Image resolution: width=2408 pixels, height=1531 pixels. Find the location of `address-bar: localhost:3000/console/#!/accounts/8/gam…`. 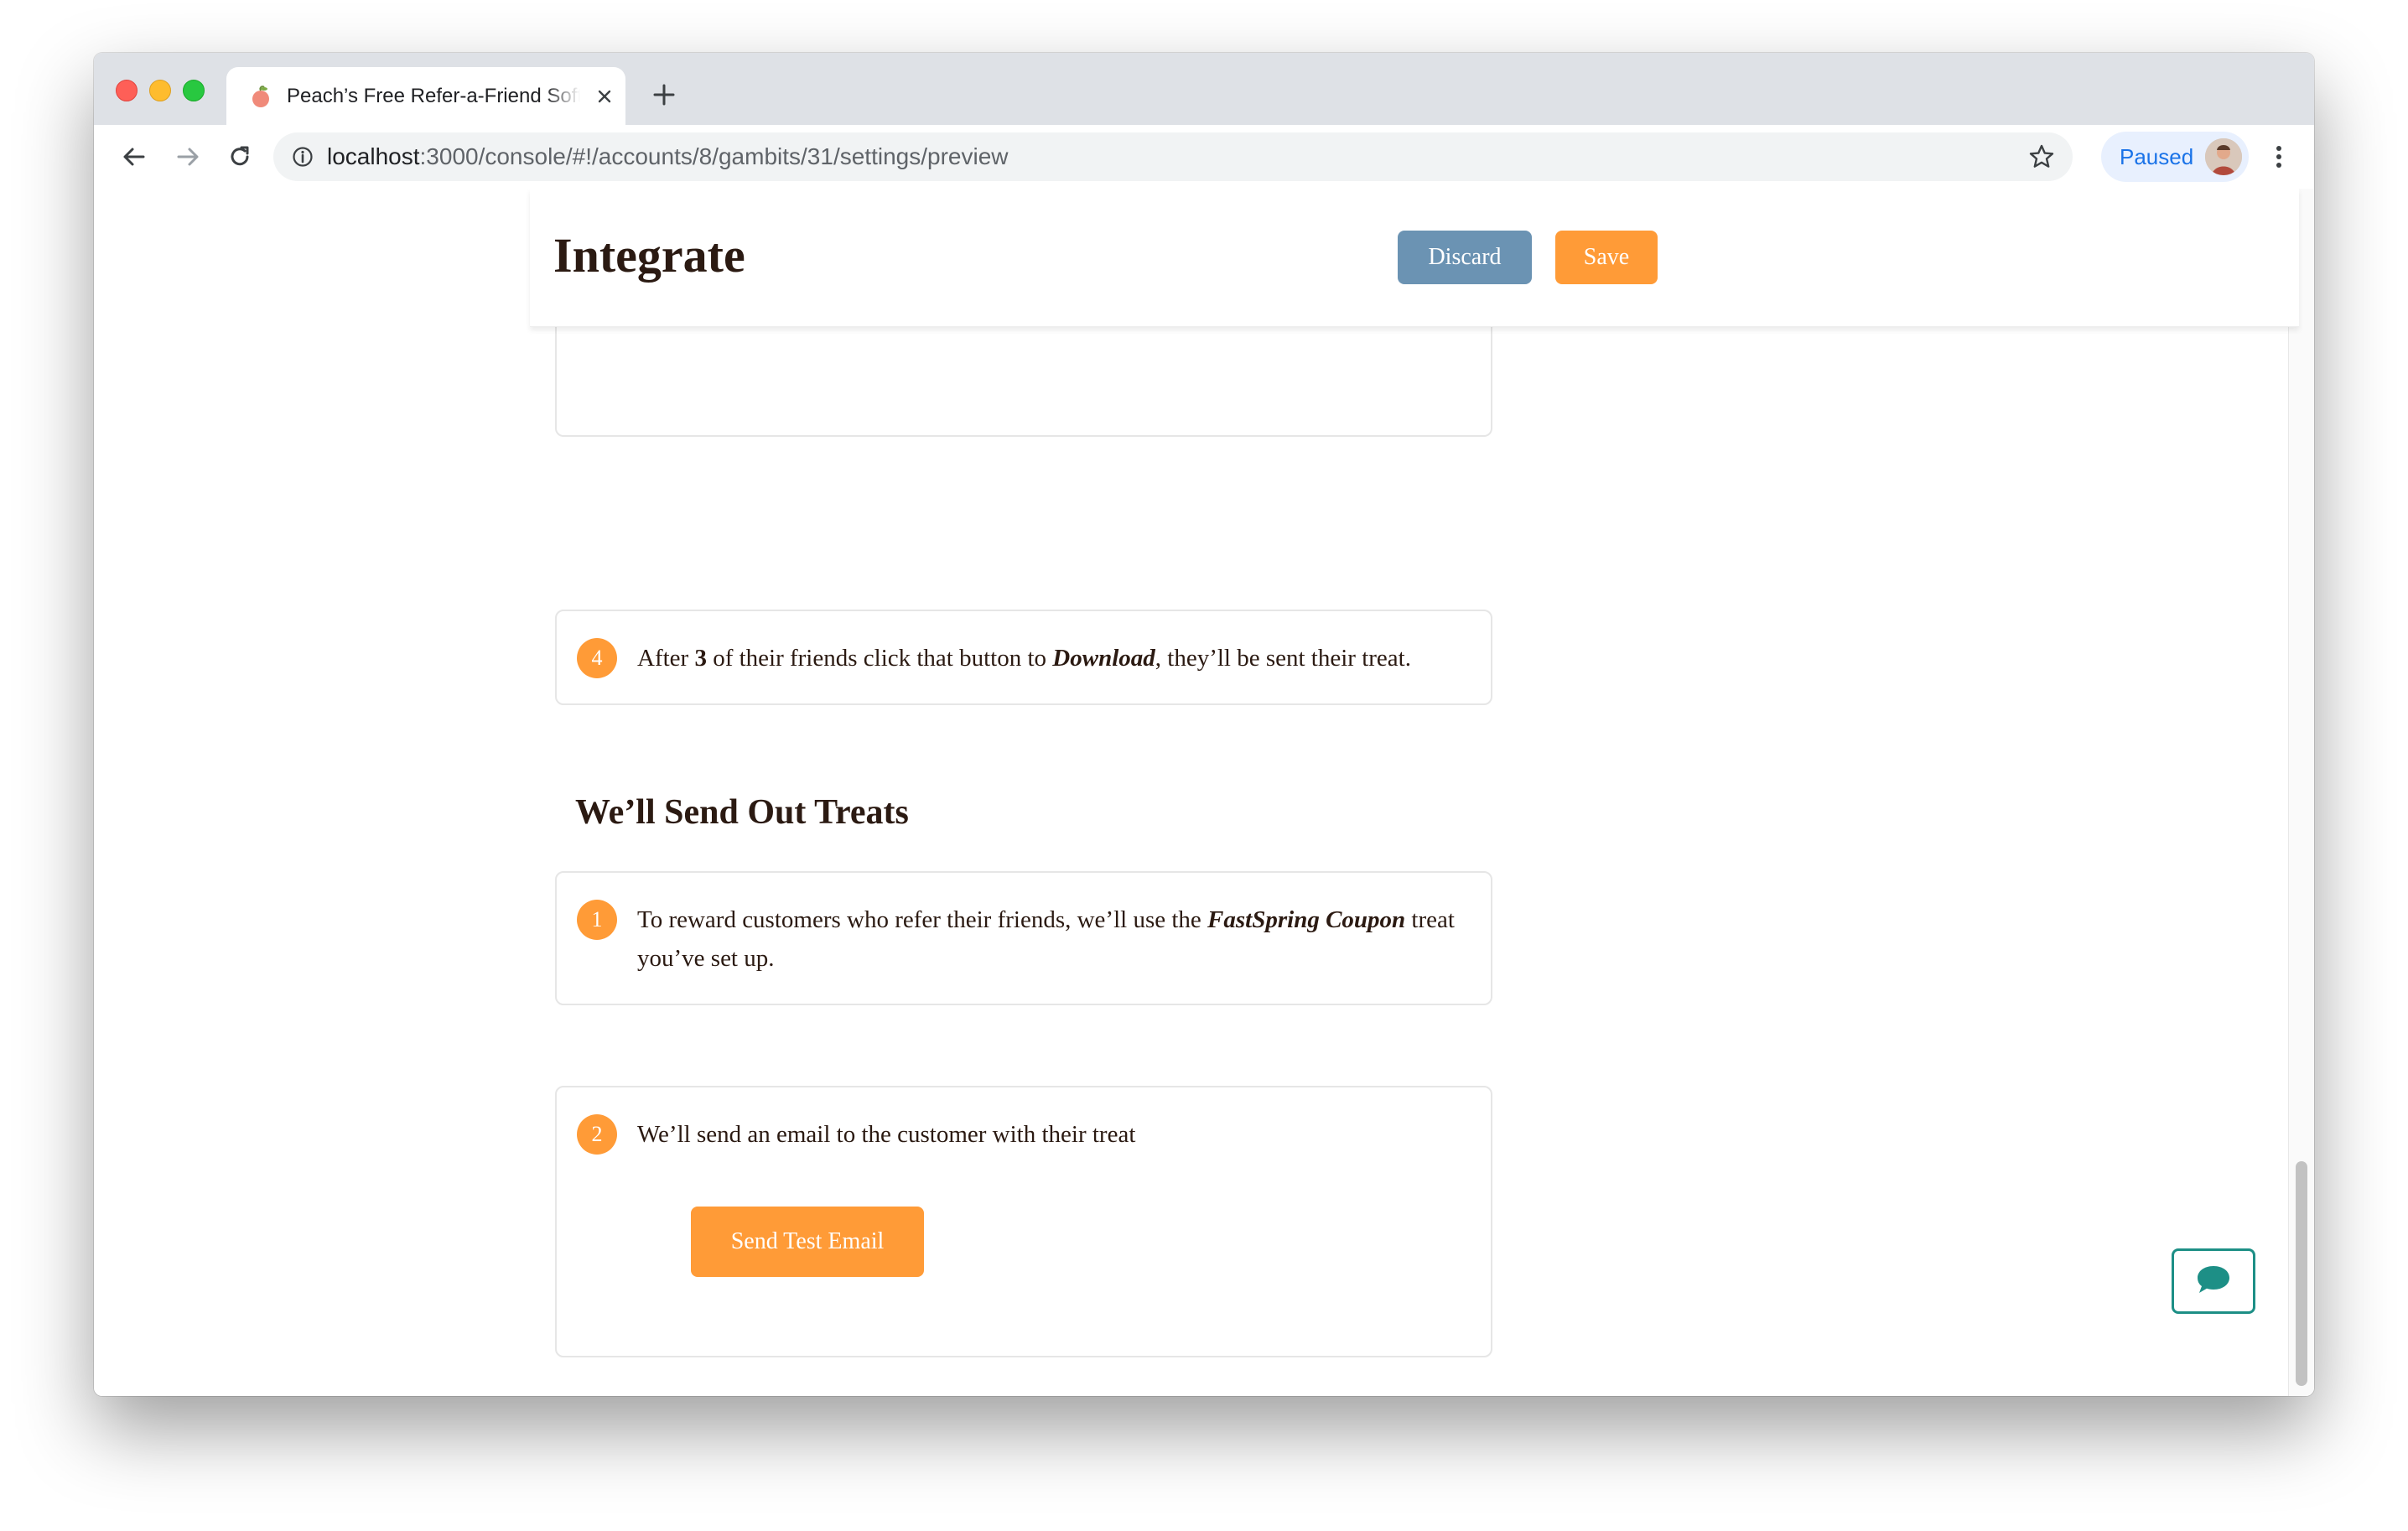

address-bar: localhost:3000/console/#!/accounts/8/gam… is located at coordinates (1173, 156).